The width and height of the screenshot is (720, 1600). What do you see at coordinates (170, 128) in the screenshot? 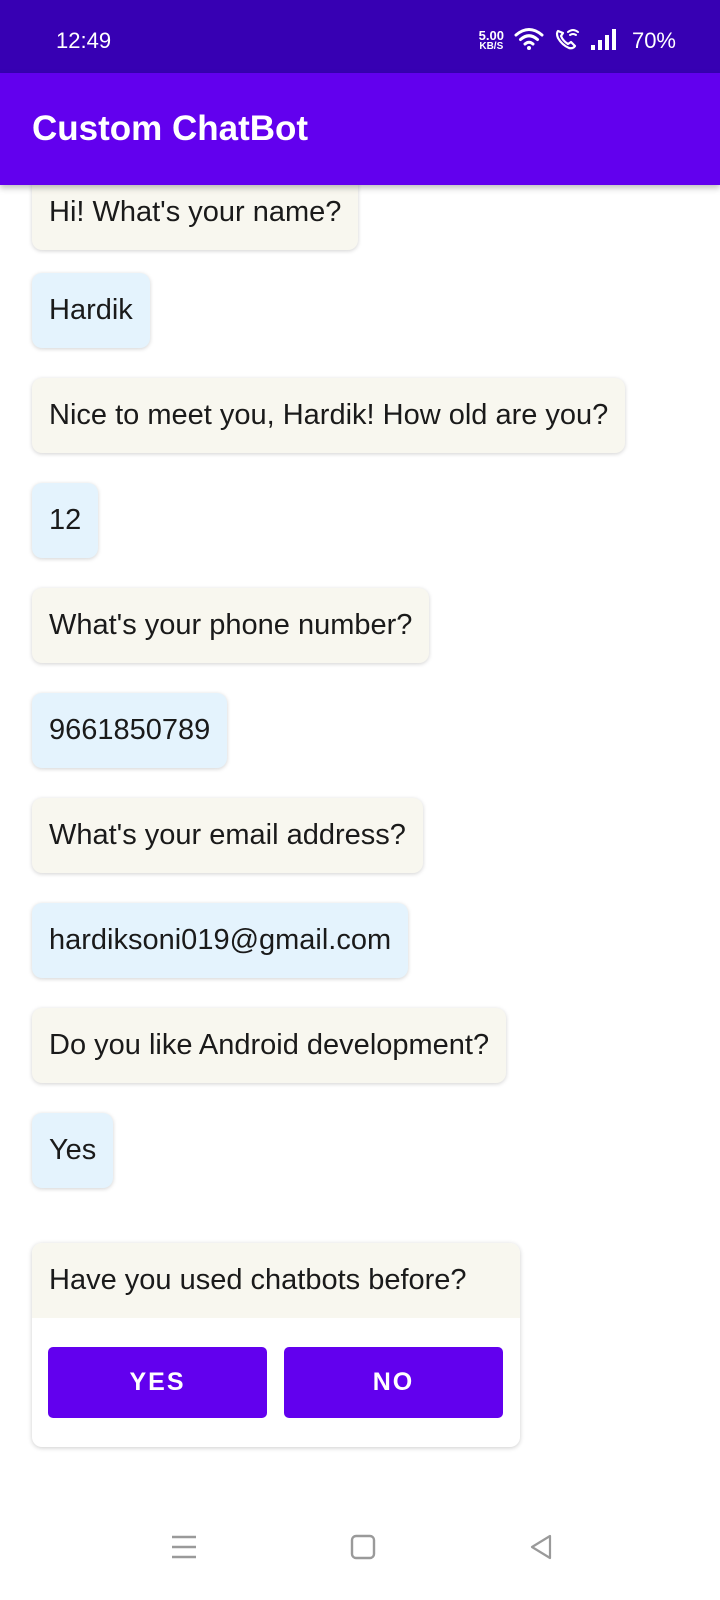
I see `app-title: Custom ChatBot` at bounding box center [170, 128].